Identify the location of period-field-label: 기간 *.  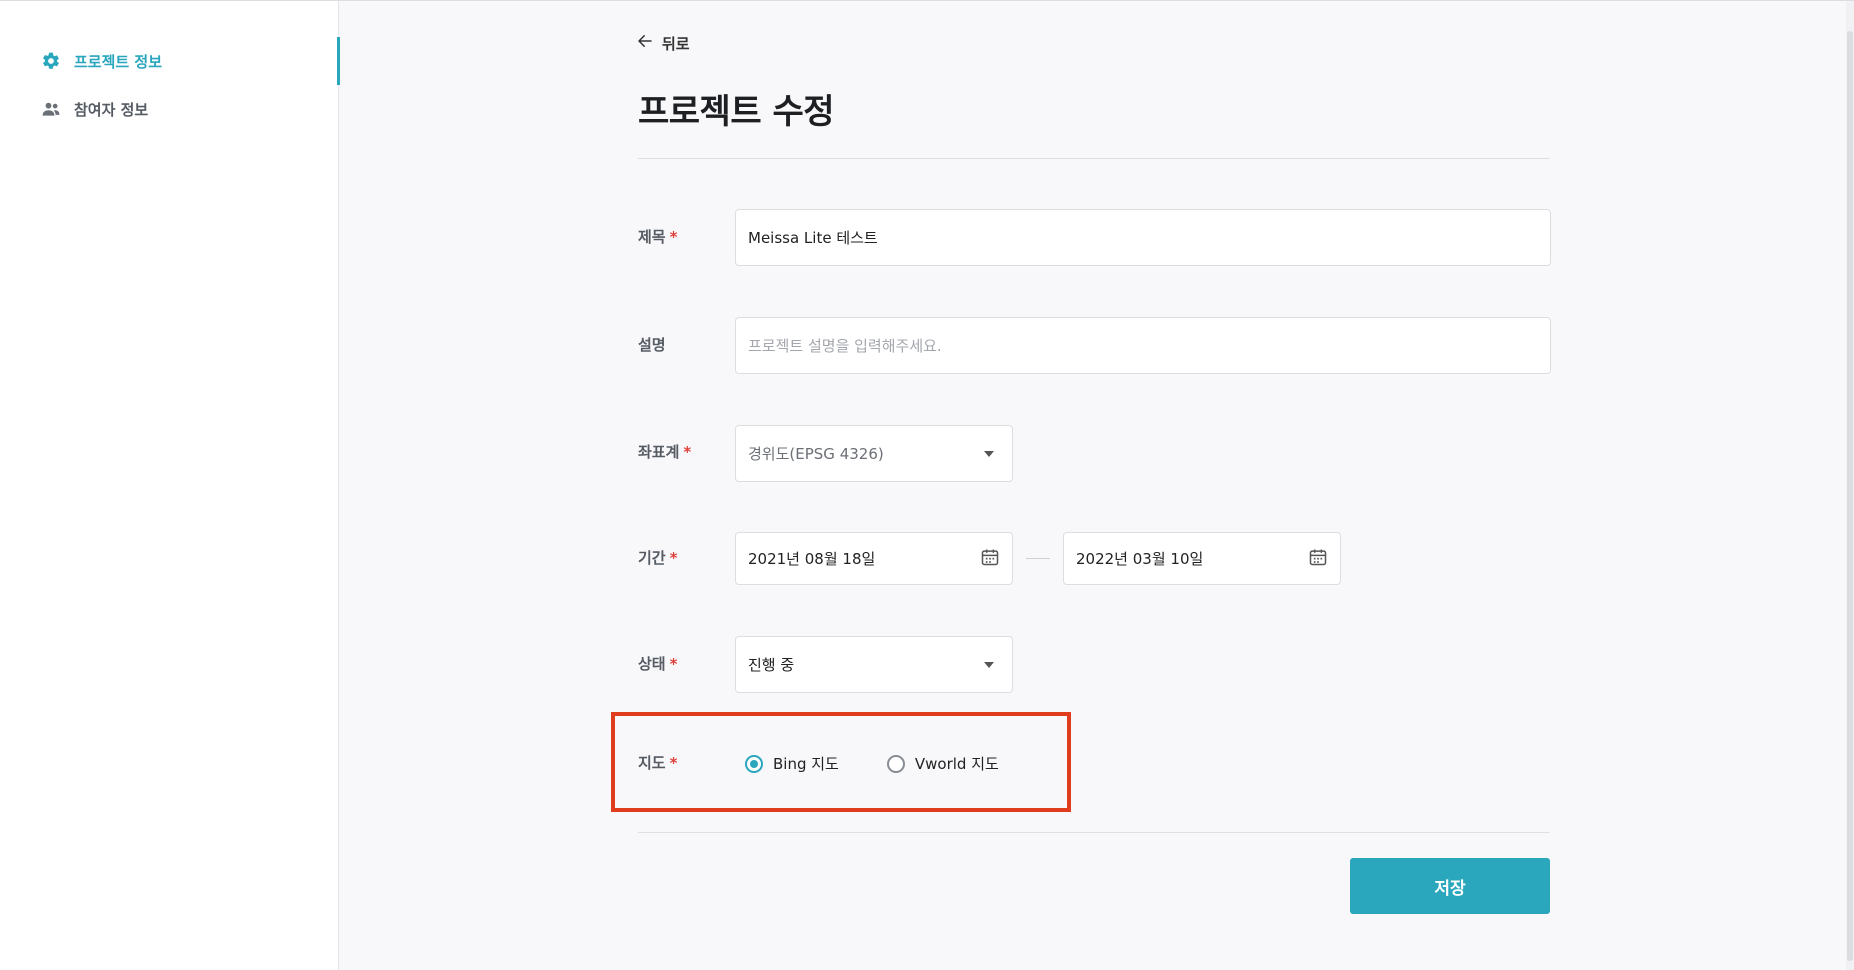
(658, 558).